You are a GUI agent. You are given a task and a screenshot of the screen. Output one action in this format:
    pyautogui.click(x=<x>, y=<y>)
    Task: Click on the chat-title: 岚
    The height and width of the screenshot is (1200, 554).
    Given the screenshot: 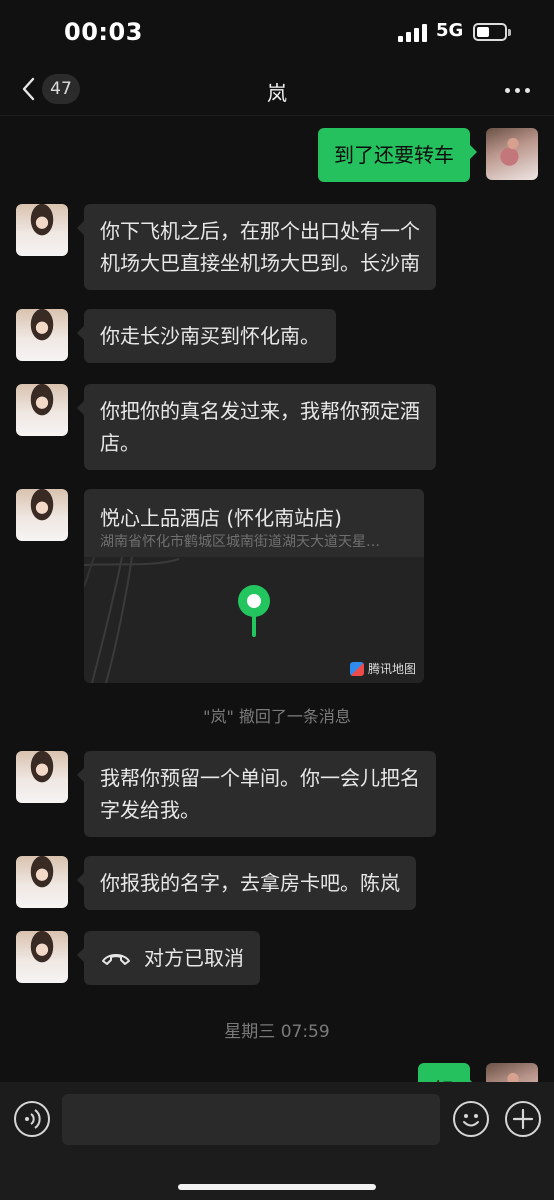 What is the action you would take?
    pyautogui.click(x=277, y=93)
    